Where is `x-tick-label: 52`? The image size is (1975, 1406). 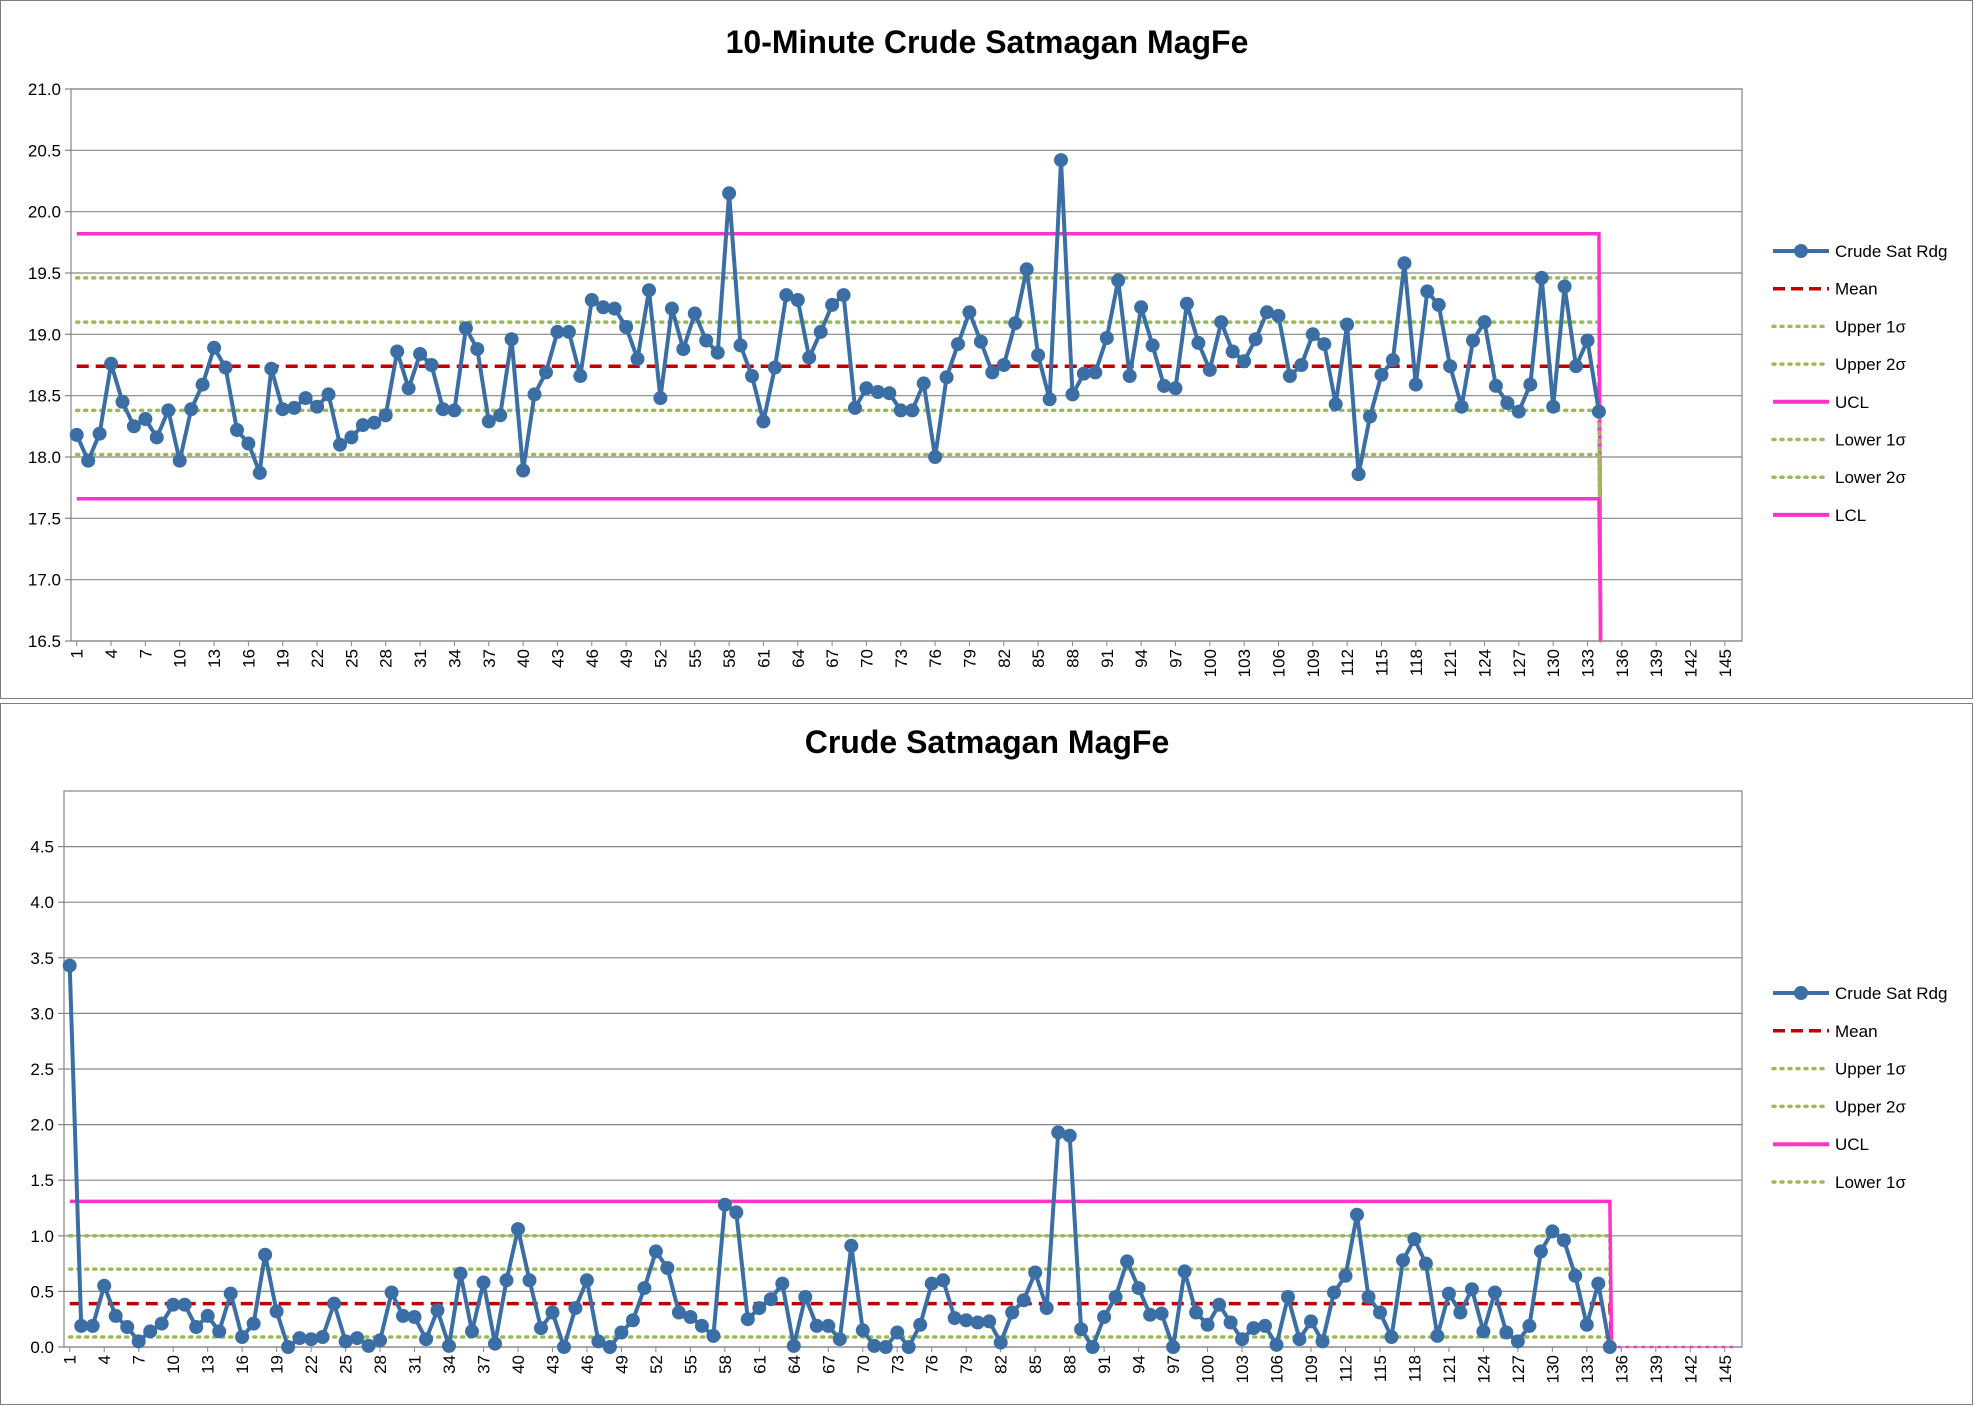
x-tick-label: 52 is located at coordinates (656, 1364).